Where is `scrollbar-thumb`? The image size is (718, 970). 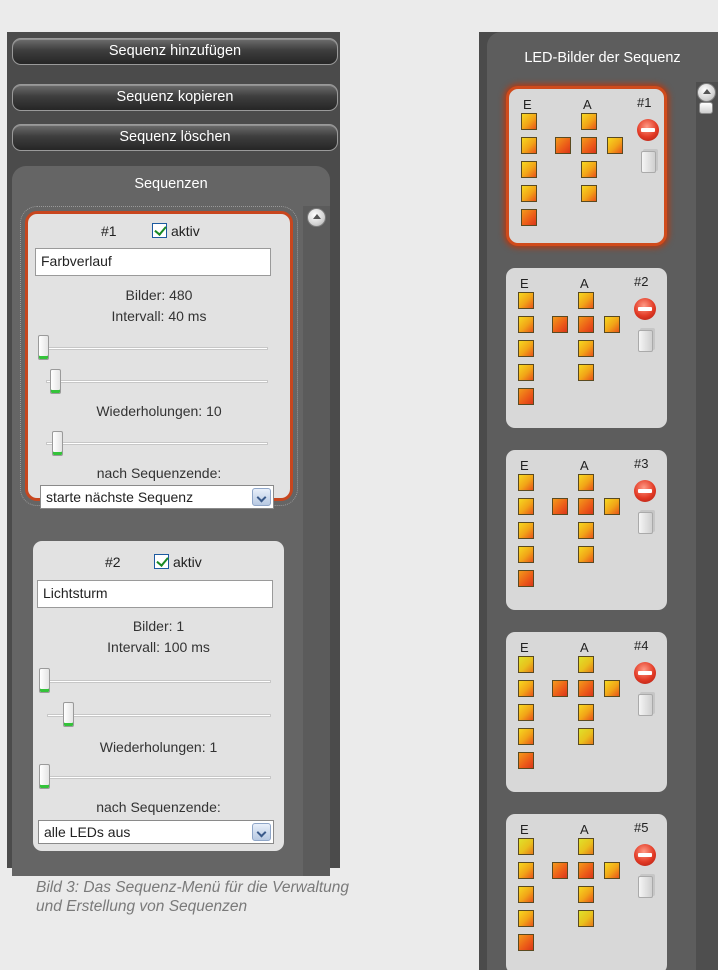 scrollbar-thumb is located at coordinates (706, 108).